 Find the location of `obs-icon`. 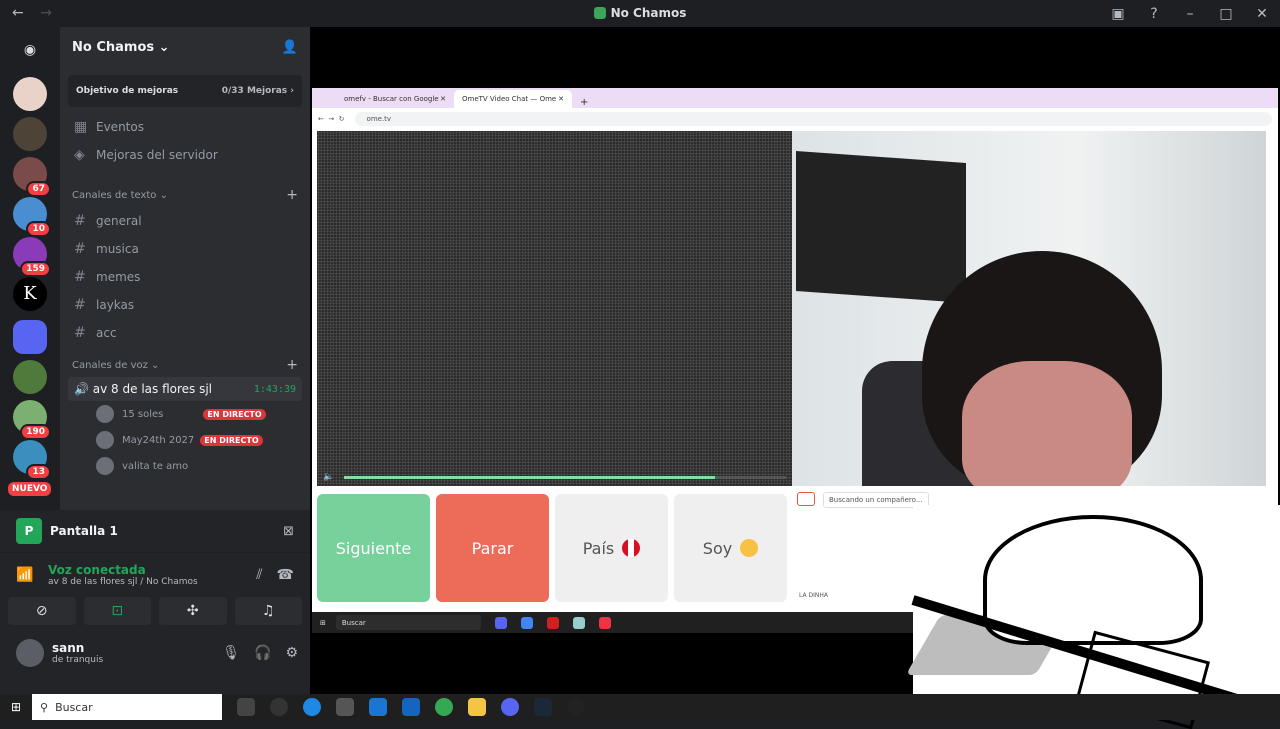

obs-icon is located at coordinates (576, 707).